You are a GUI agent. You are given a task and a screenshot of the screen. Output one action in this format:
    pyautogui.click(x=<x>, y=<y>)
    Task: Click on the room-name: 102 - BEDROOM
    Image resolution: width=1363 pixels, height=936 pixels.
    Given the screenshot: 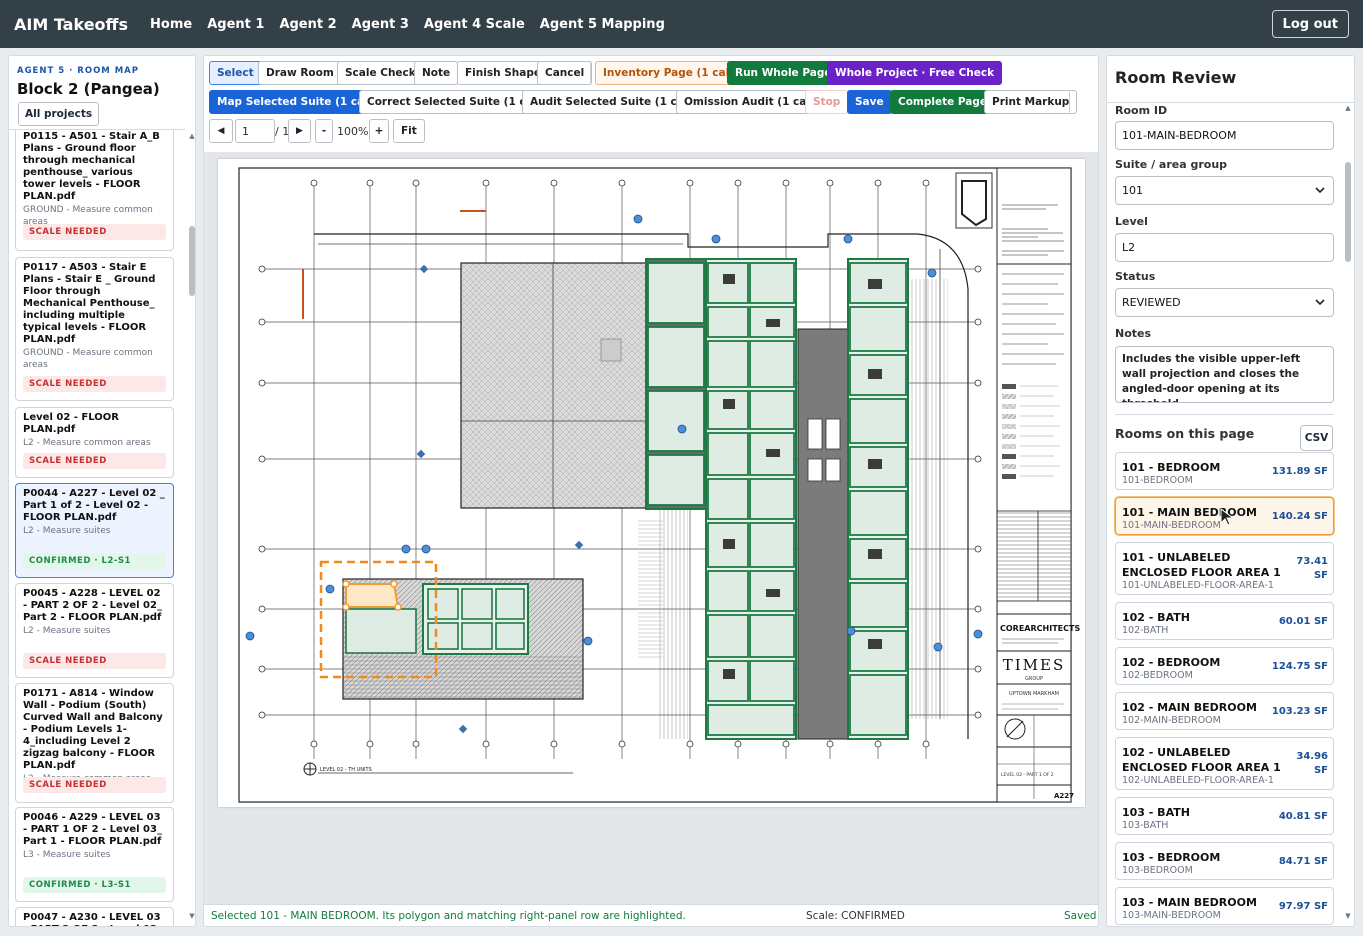 What is the action you would take?
    pyautogui.click(x=1171, y=662)
    